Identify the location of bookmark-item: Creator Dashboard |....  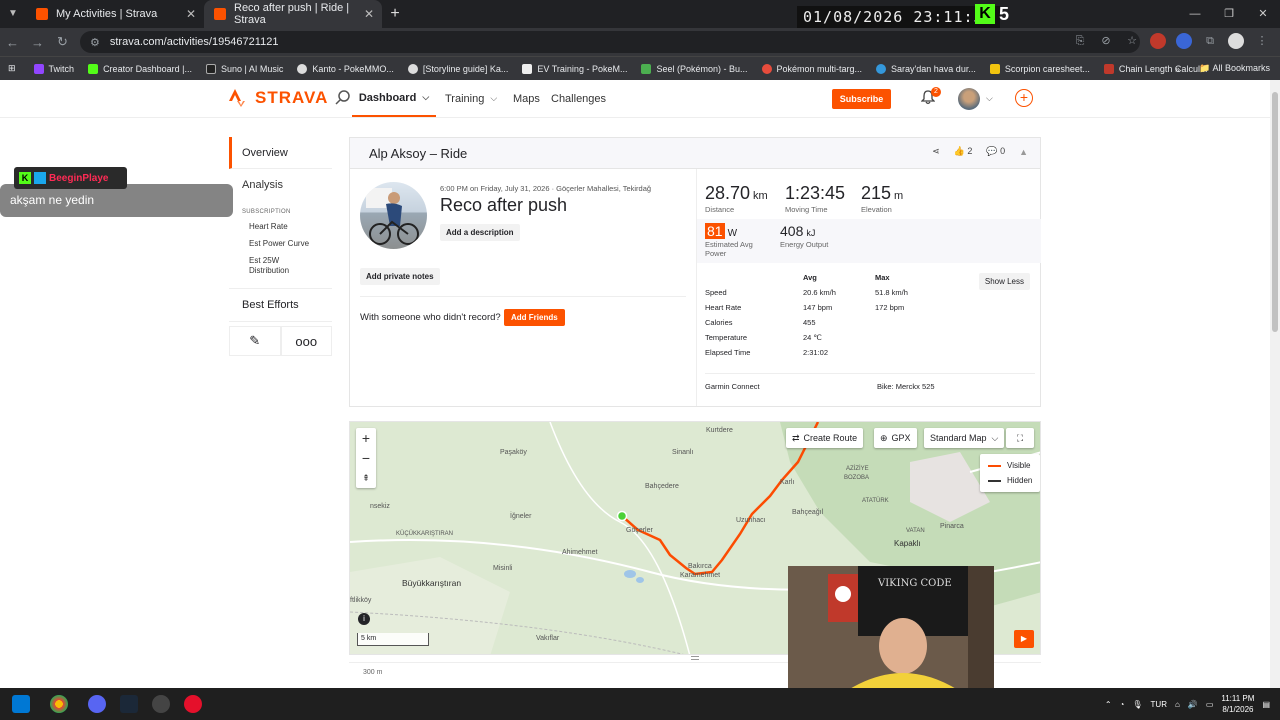
(140, 68).